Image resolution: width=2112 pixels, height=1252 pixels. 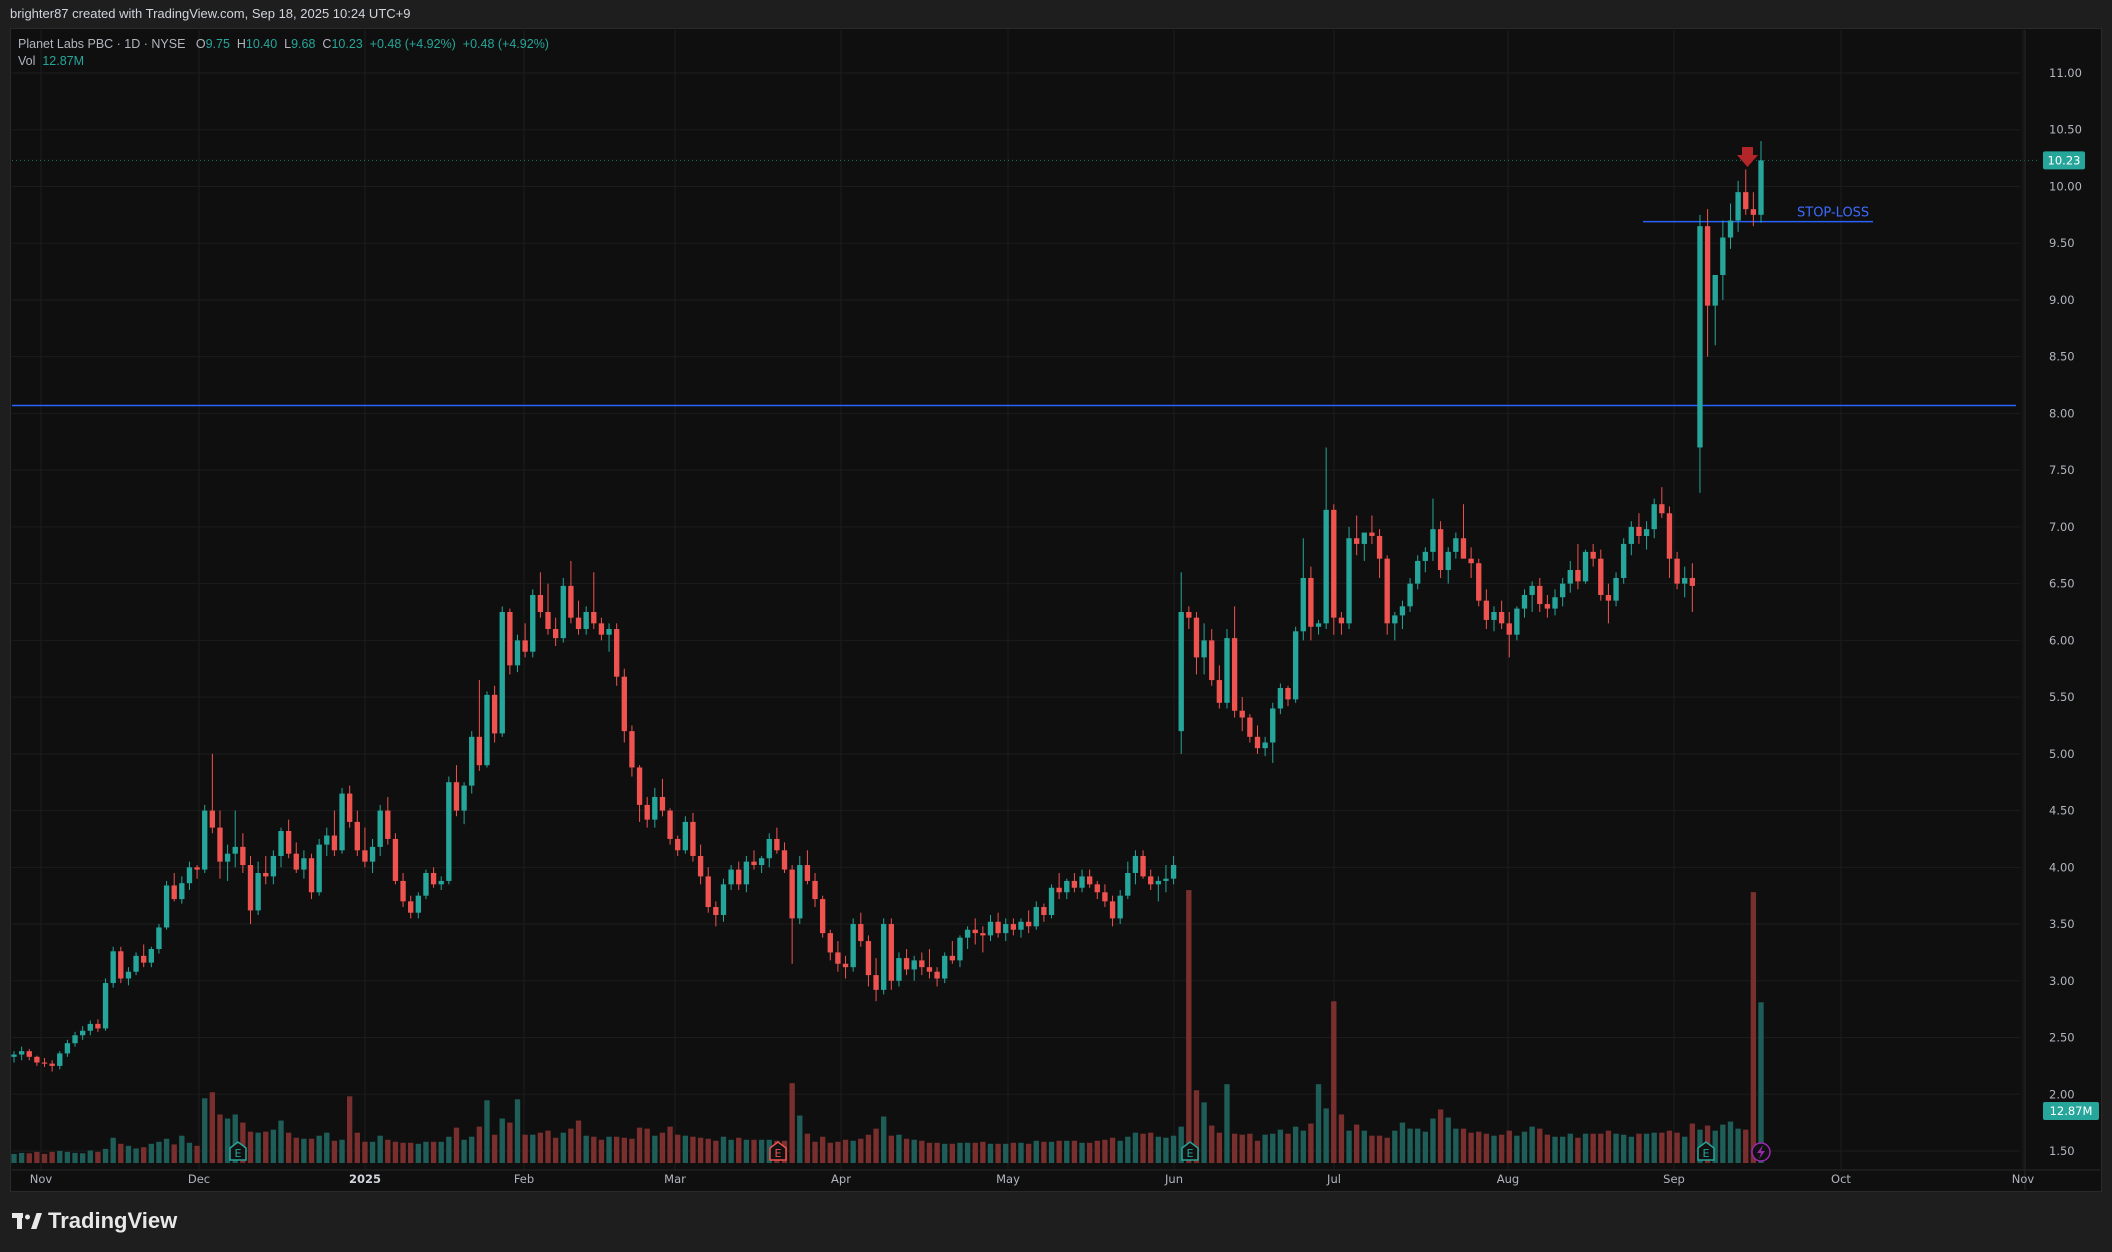 What do you see at coordinates (2062, 754) in the screenshot?
I see `price-tick-label: 5.00` at bounding box center [2062, 754].